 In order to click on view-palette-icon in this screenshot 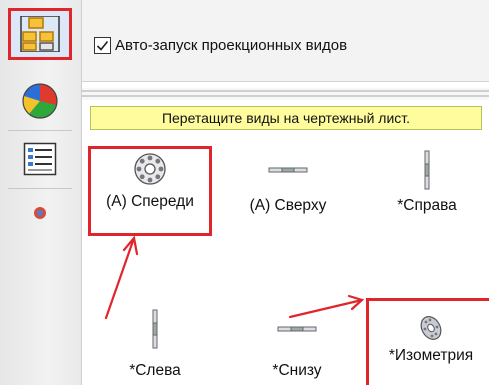, I will do `click(40, 34)`.